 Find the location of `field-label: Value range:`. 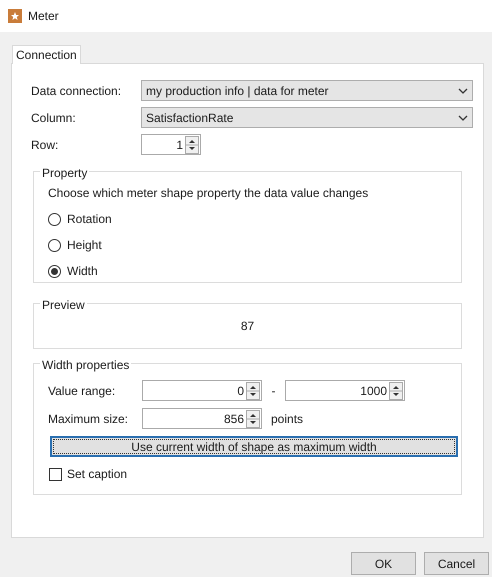

field-label: Value range: is located at coordinates (82, 391).